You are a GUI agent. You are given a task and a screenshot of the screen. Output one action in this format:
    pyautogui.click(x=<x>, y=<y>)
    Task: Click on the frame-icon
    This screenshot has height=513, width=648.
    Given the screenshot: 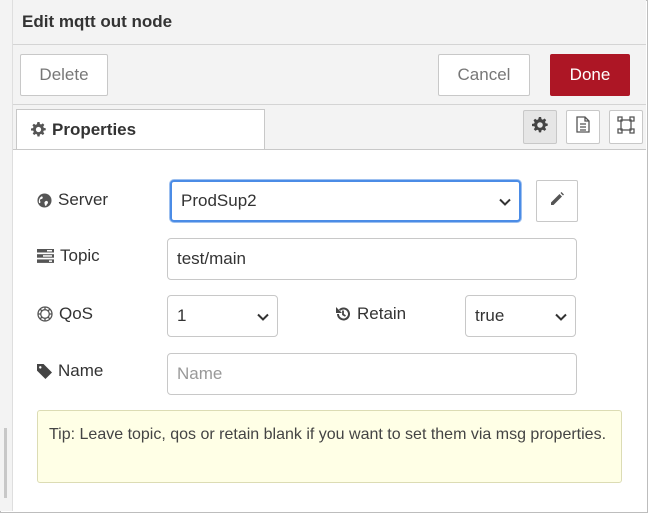 What is the action you would take?
    pyautogui.click(x=626, y=127)
    